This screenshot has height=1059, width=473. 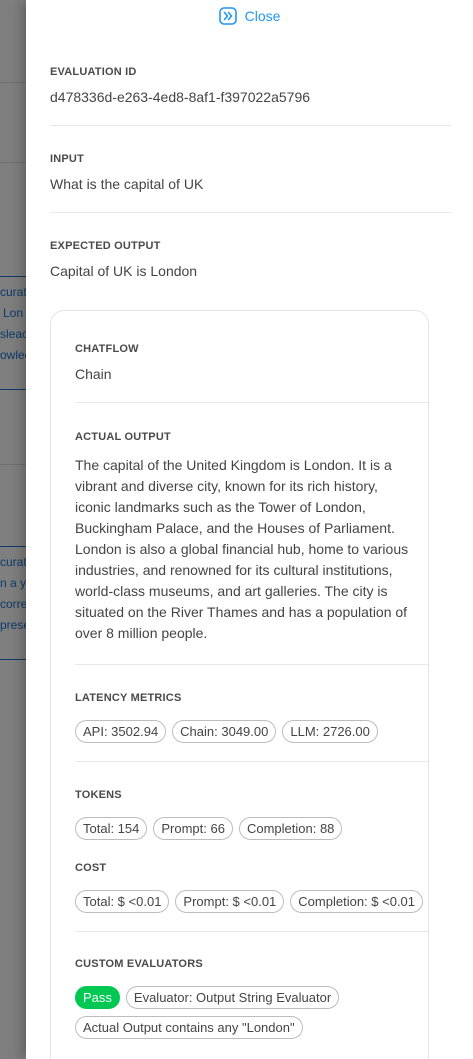 What do you see at coordinates (122, 901) in the screenshot?
I see `cost-chip-total: Total: $ <0.01` at bounding box center [122, 901].